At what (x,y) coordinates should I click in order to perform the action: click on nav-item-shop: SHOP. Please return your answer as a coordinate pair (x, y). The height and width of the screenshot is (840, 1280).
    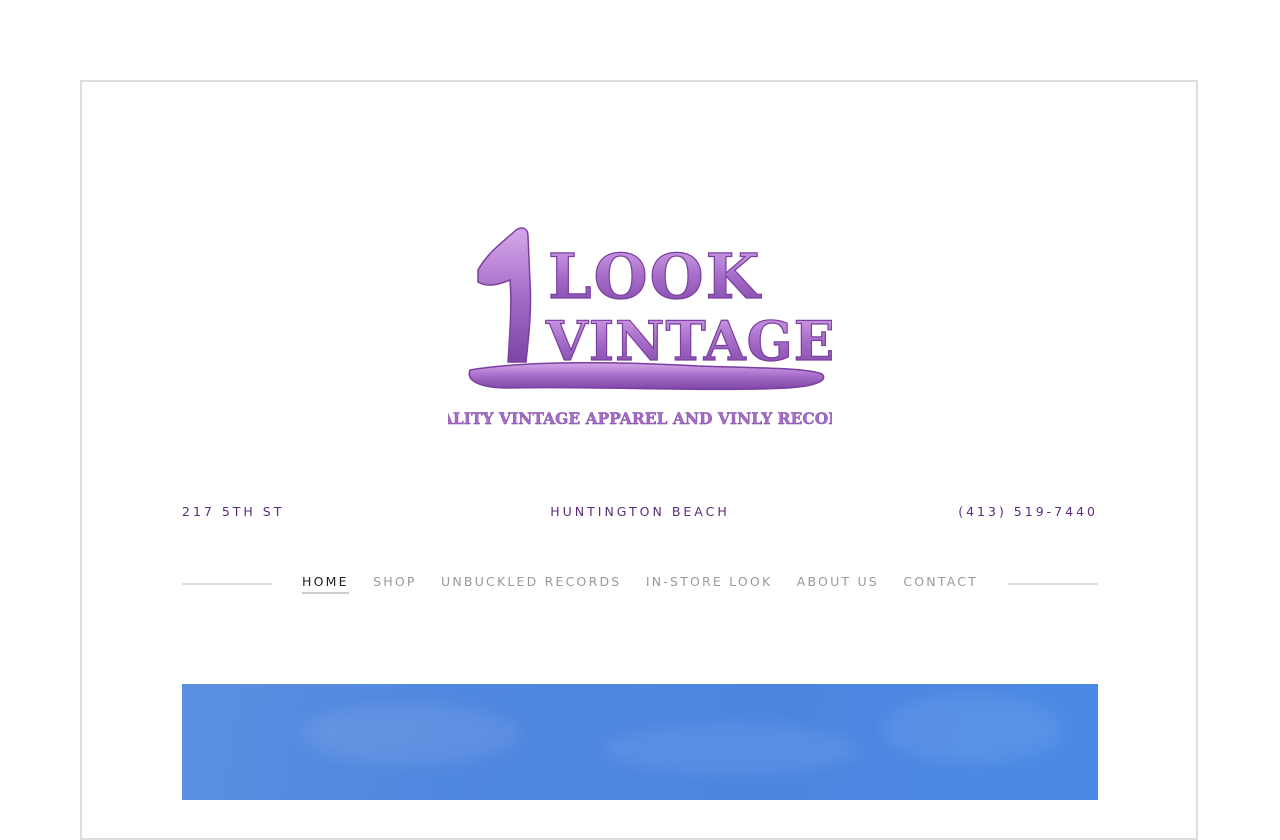
    Looking at the image, I should click on (395, 584).